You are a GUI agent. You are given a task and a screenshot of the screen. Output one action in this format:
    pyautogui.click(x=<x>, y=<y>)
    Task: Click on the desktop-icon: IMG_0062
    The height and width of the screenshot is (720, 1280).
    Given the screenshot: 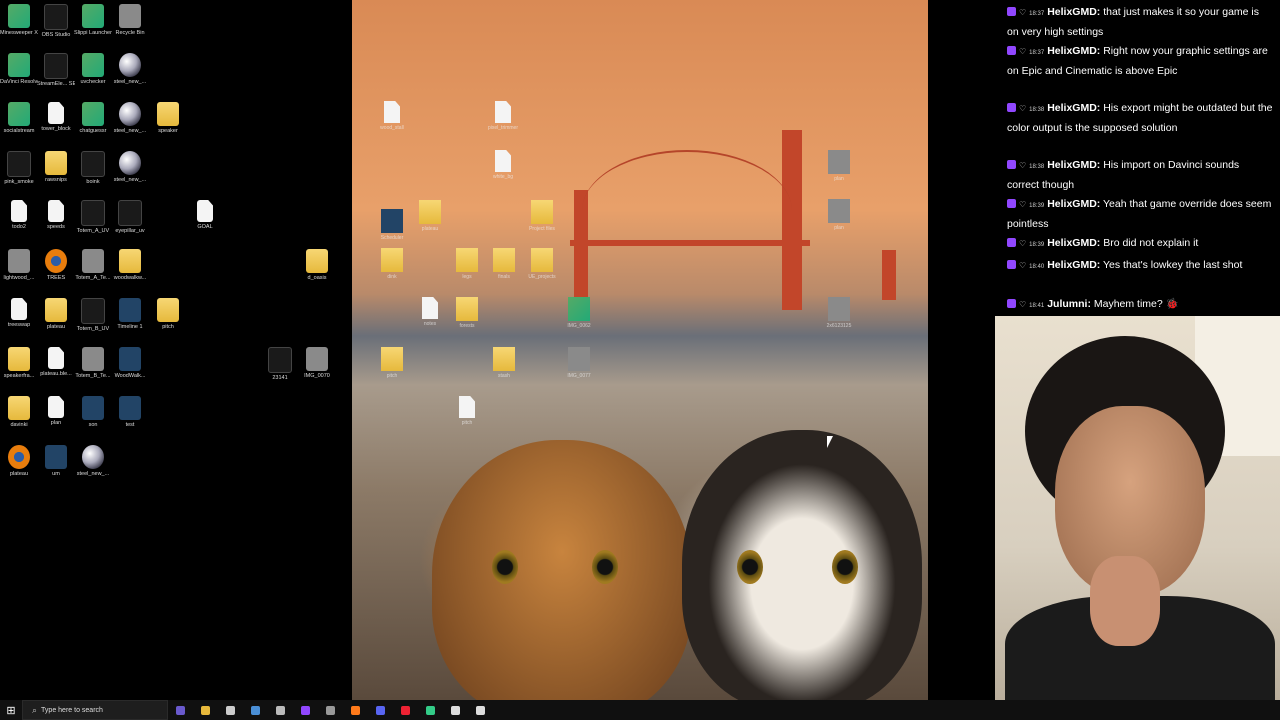 What is the action you would take?
    pyautogui.click(x=579, y=313)
    